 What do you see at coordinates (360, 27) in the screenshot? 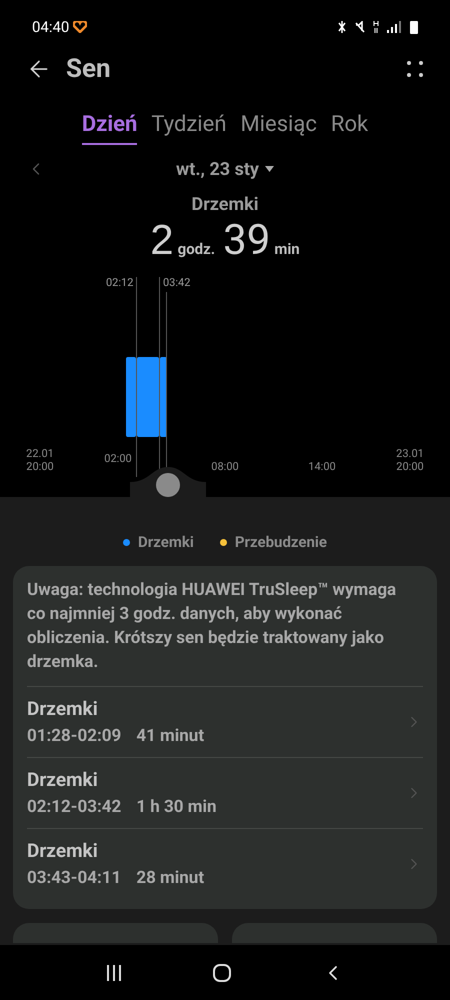
I see `mute-icon` at bounding box center [360, 27].